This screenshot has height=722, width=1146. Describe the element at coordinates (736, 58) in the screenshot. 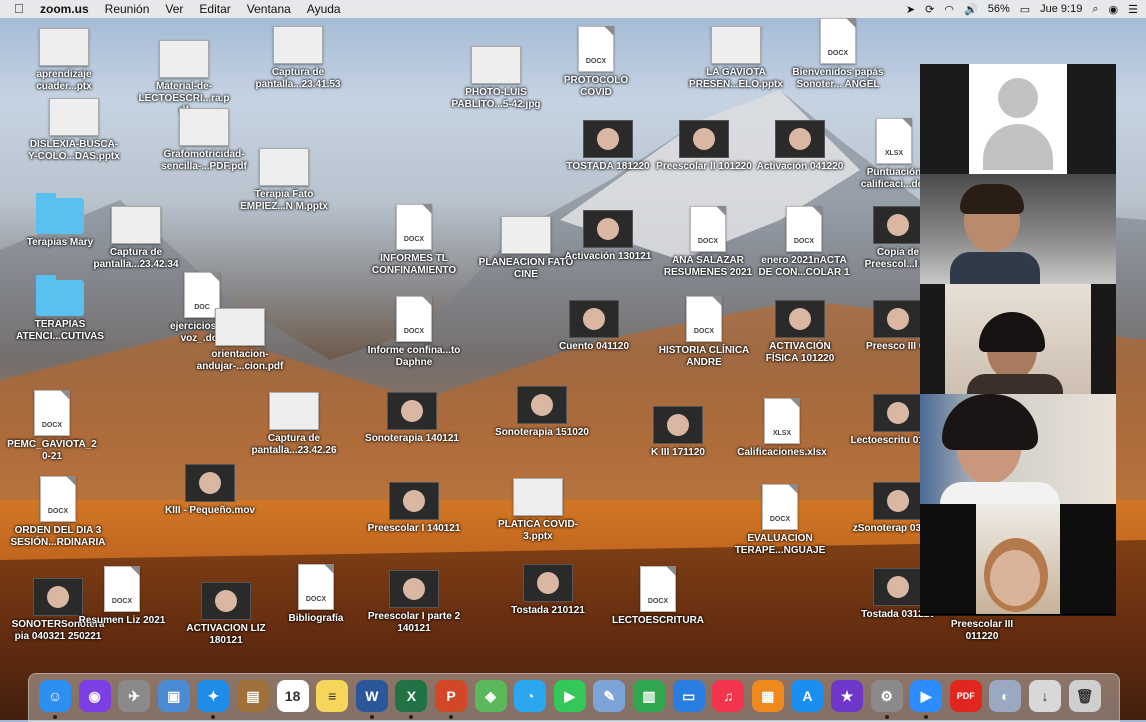

I see `desktop-icon: LA GAVIOTA PRESEN...ELO.pptx` at that location.